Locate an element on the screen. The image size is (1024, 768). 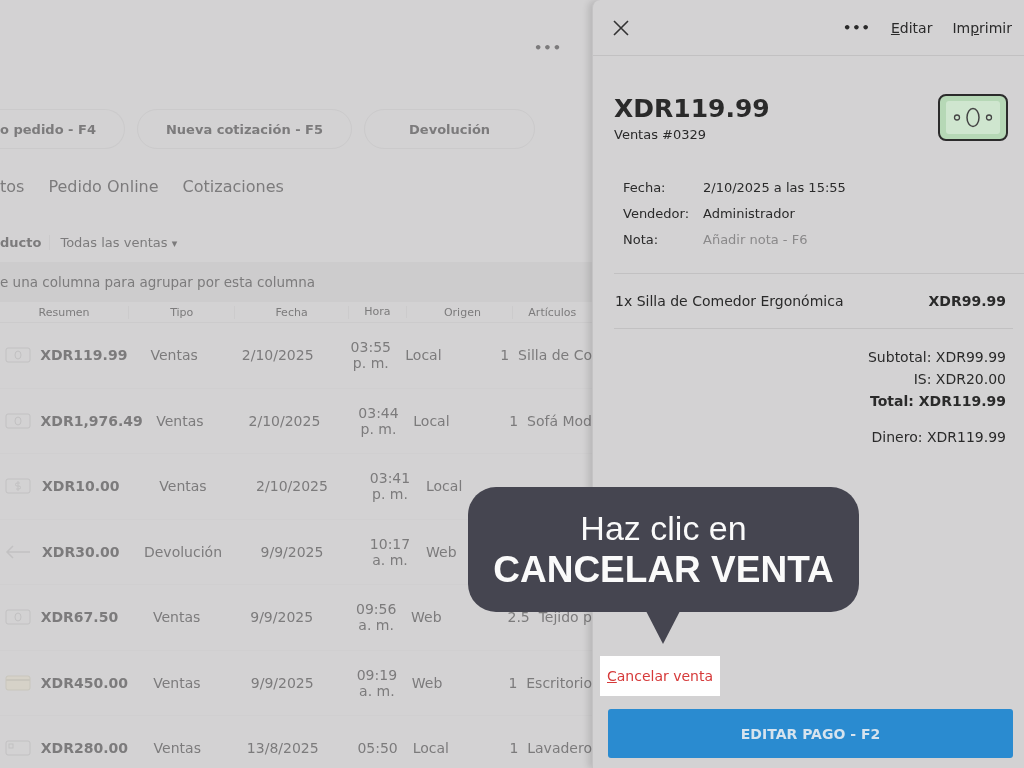
table-cell-text: 09:56 a. m. is located at coordinates (376, 617).